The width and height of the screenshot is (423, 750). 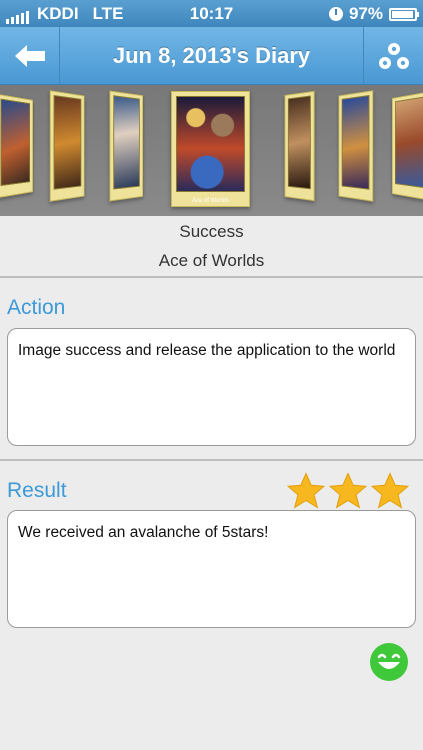 I want to click on share-button, so click(x=393, y=56).